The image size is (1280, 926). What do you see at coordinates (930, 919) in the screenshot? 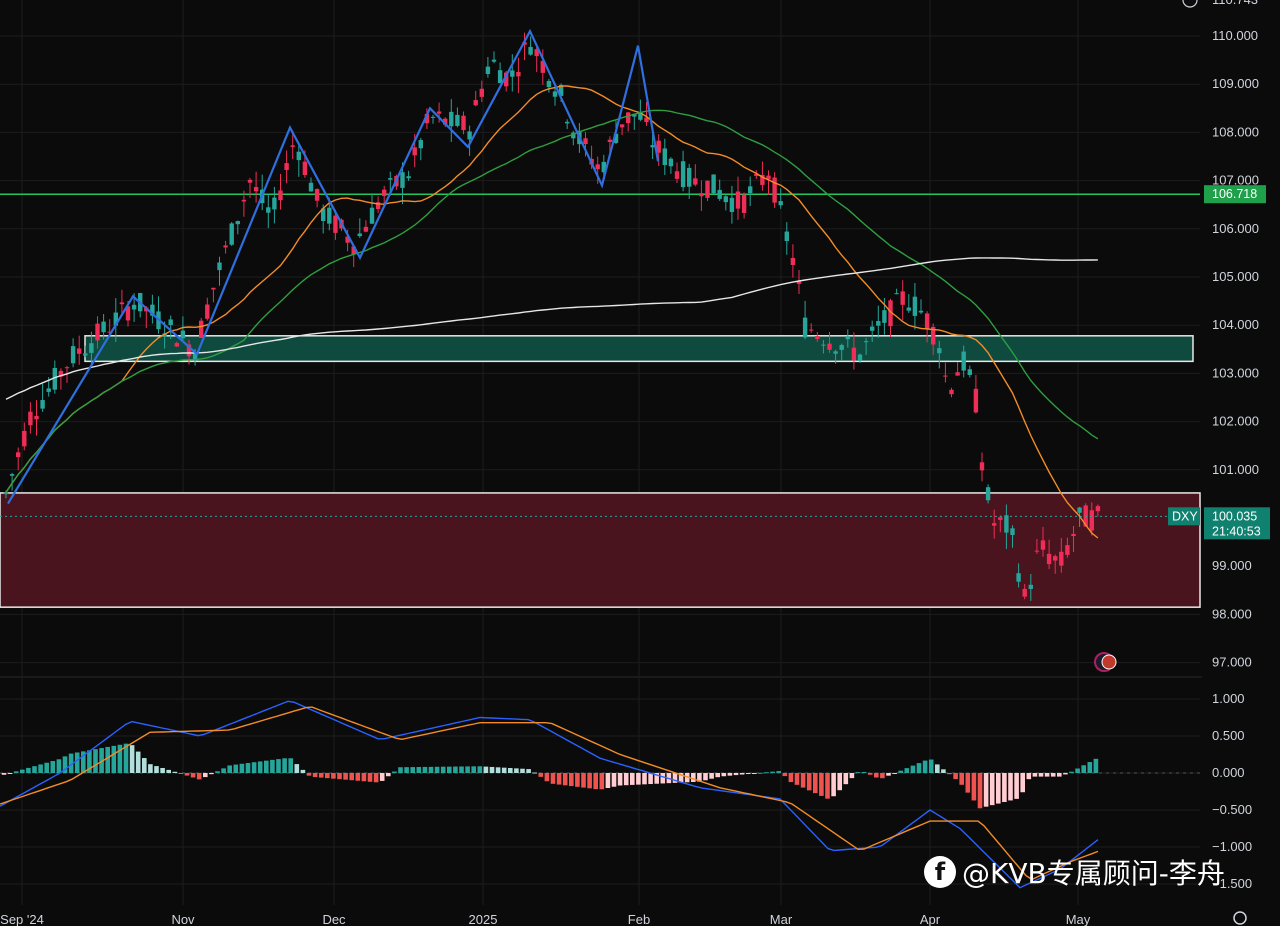
I see `x-tick-label: Apr` at bounding box center [930, 919].